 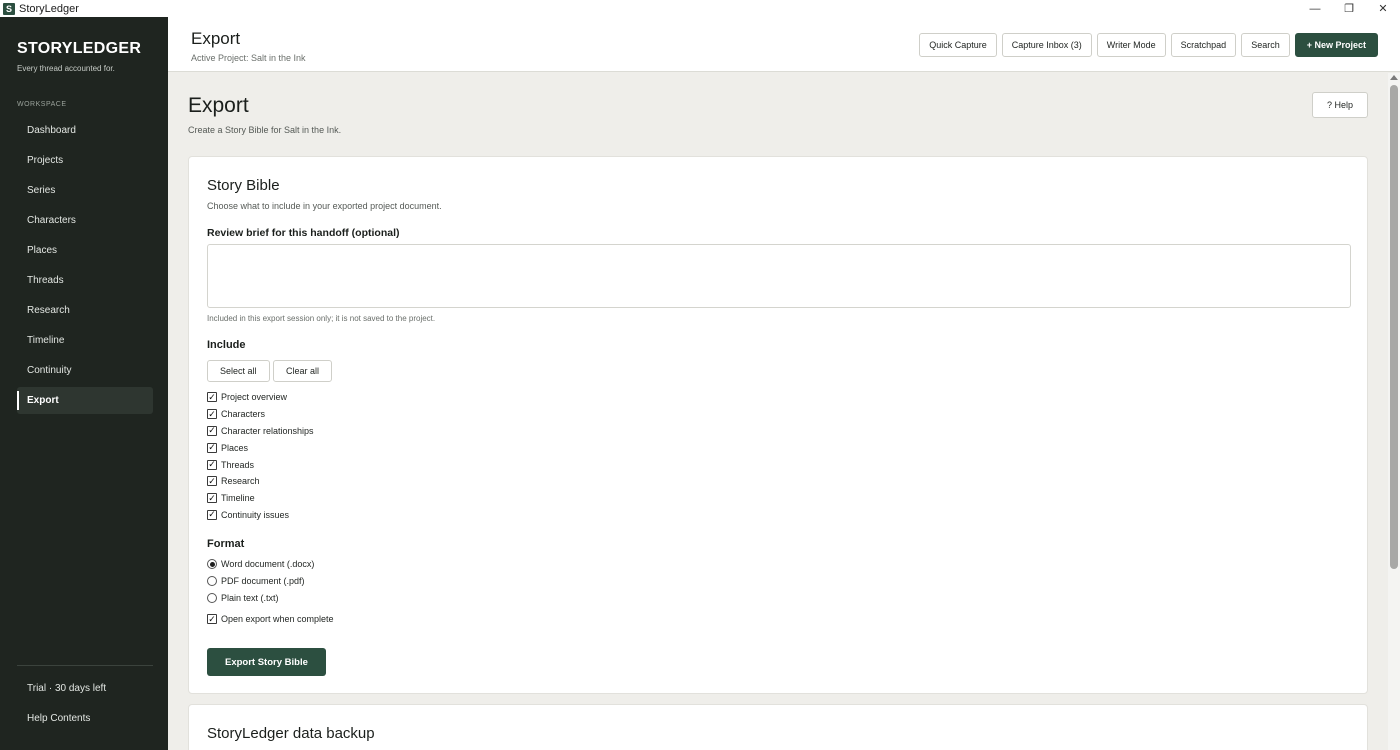 I want to click on review-brief-label: Review brief for this handoff (optional), so click(x=303, y=233).